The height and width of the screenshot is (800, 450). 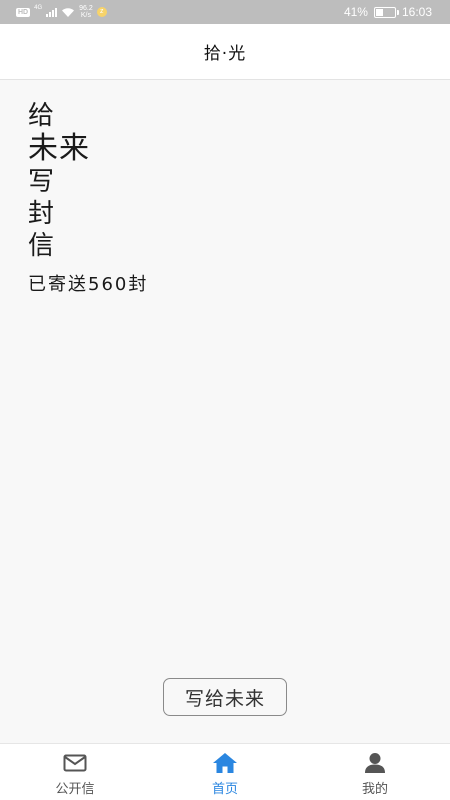 I want to click on user-icon, so click(x=375, y=763).